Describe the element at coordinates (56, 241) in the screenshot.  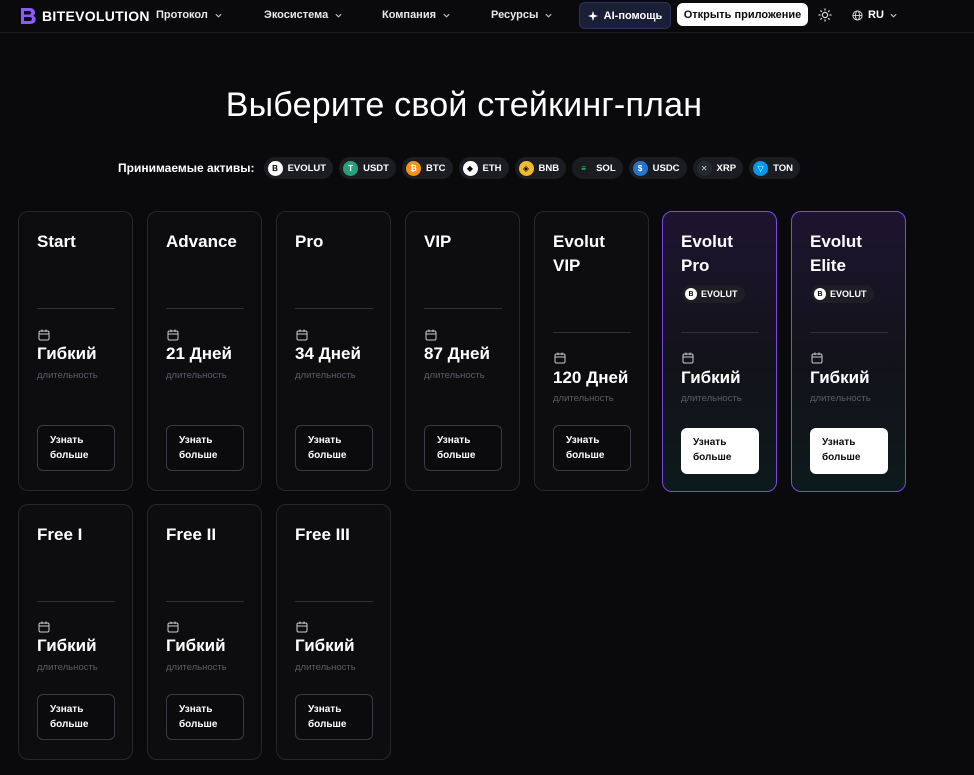
I see `plan-name: Start` at that location.